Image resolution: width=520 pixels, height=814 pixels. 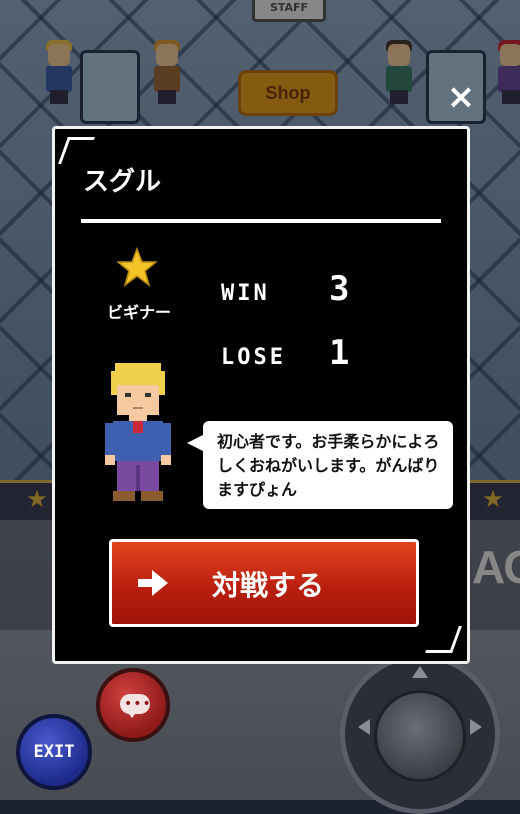 I want to click on battle-button-label: 対戦する, so click(x=268, y=585).